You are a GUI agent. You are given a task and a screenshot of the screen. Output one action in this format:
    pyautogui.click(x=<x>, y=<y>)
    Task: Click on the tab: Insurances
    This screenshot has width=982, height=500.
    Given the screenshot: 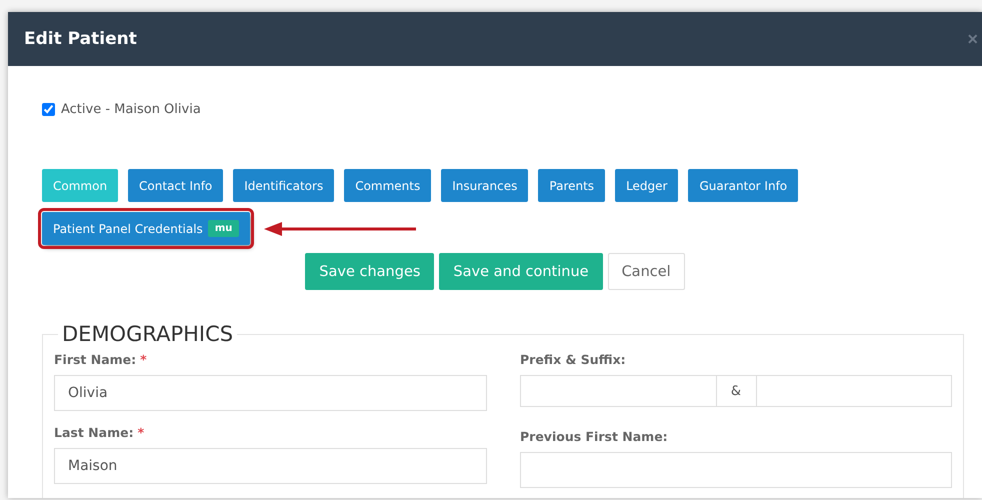 What is the action you would take?
    pyautogui.click(x=484, y=185)
    